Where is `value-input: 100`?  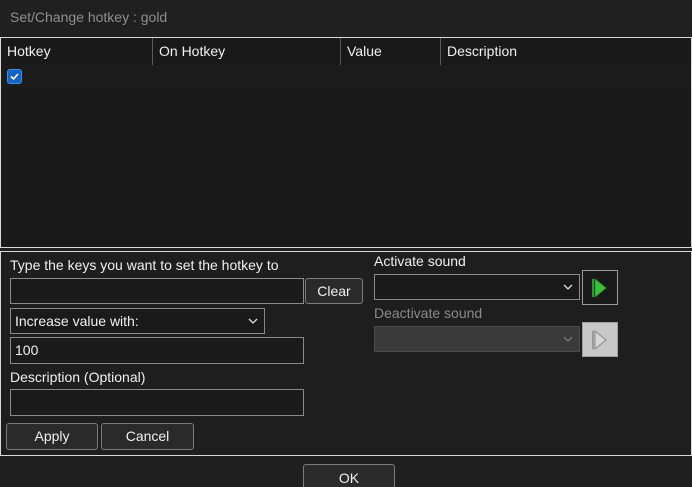
value-input: 100 is located at coordinates (157, 350).